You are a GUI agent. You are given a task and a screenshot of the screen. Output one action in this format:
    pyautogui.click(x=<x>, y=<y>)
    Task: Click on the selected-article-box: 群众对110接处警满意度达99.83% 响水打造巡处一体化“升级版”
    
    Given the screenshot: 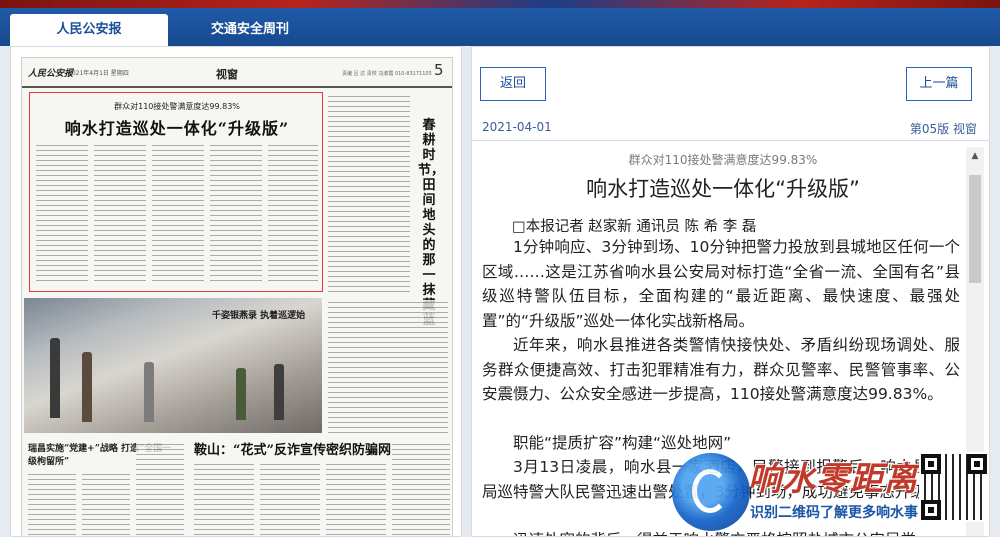 What is the action you would take?
    pyautogui.click(x=176, y=192)
    